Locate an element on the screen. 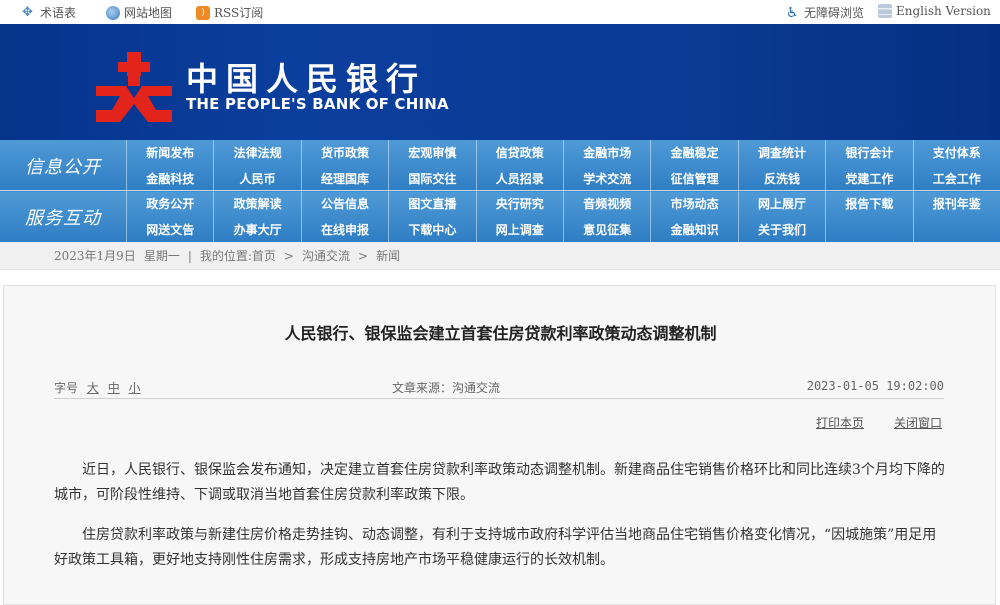 The height and width of the screenshot is (605, 1000). section-info-disclosure: 信息公开 is located at coordinates (63, 165).